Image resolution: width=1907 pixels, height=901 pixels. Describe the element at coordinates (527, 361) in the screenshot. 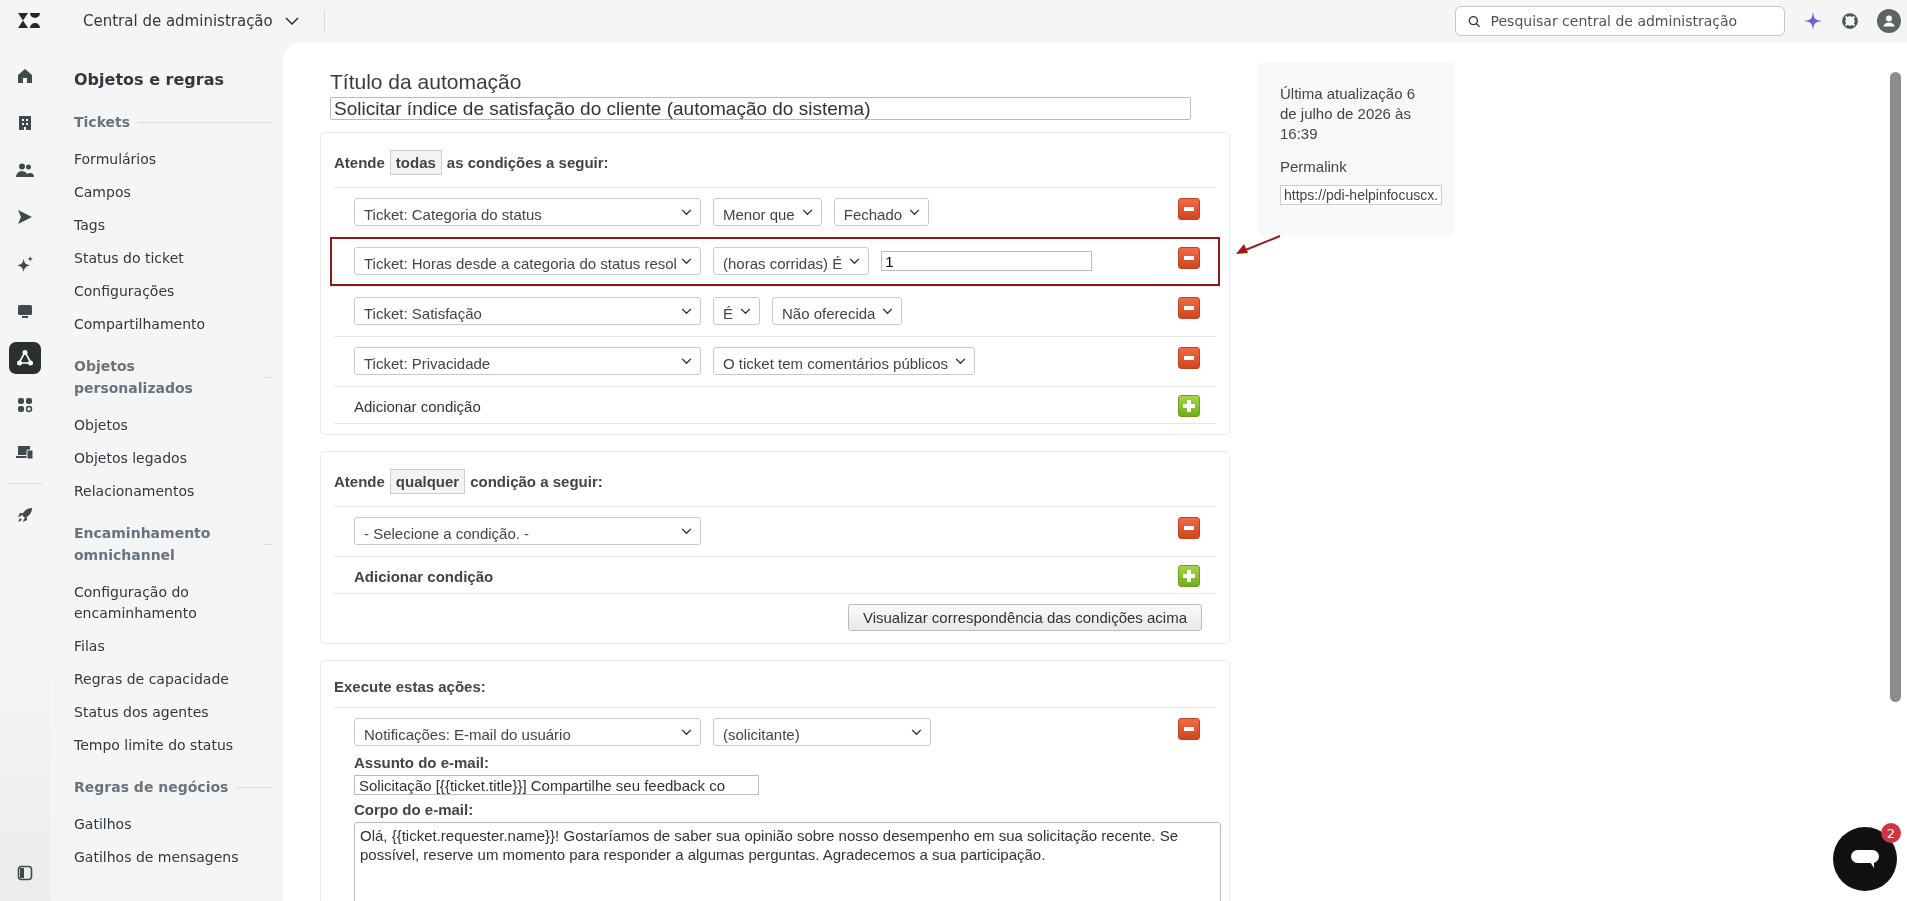

I see `dropdown: Ticket: Privacidade` at that location.